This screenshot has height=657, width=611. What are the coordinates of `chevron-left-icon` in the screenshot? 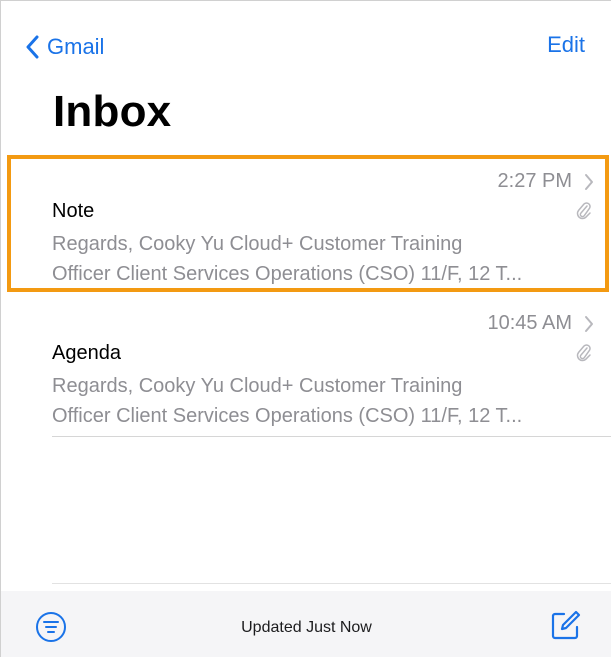 It's located at (32, 47).